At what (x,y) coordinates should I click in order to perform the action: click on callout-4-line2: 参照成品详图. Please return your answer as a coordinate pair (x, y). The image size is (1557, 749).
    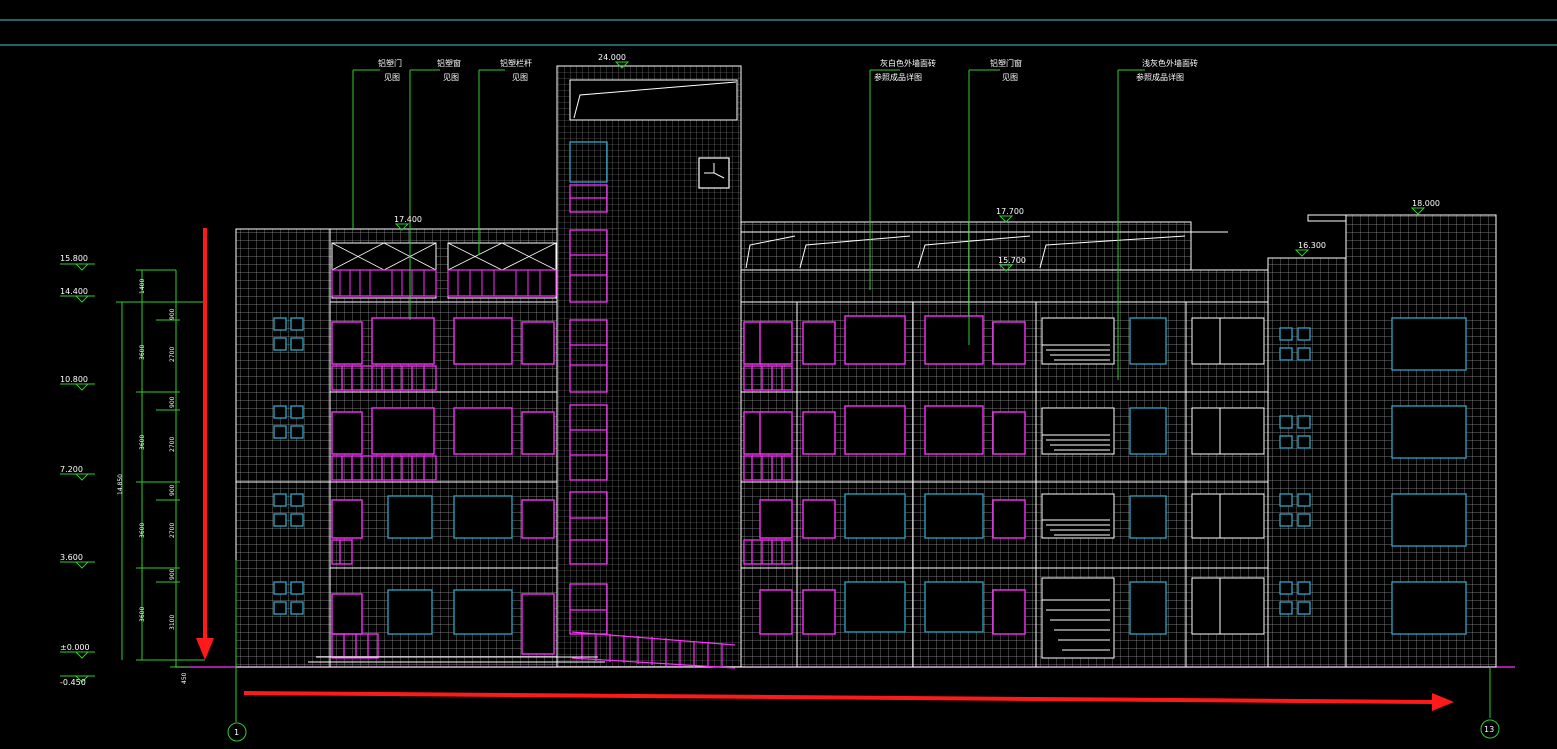
    Looking at the image, I should click on (898, 77).